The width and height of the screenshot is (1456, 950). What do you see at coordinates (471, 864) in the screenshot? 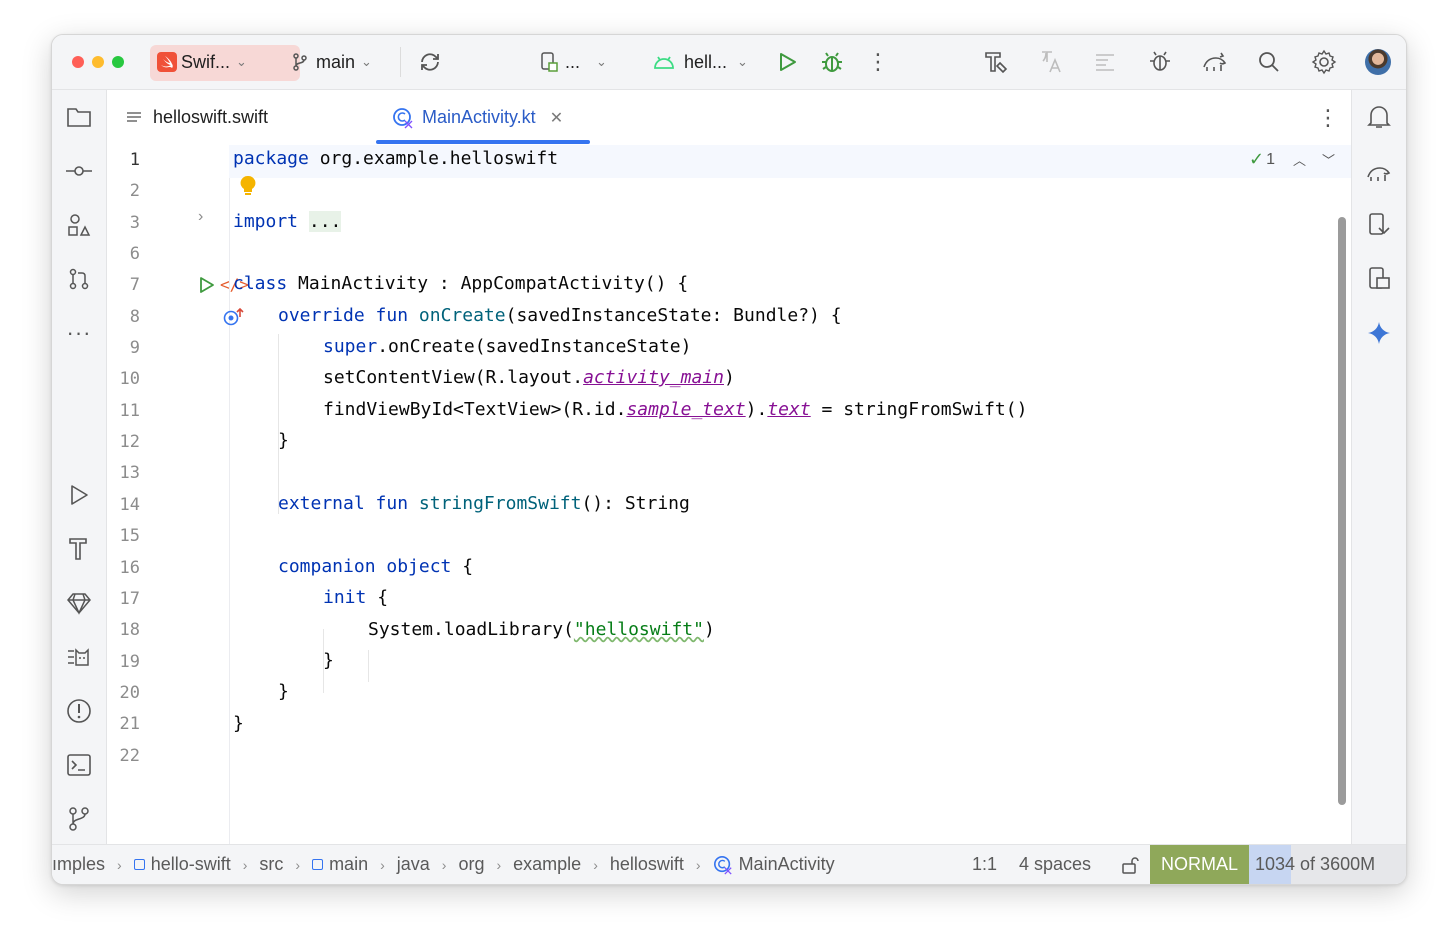
I see `breadcrumb-item: org` at bounding box center [471, 864].